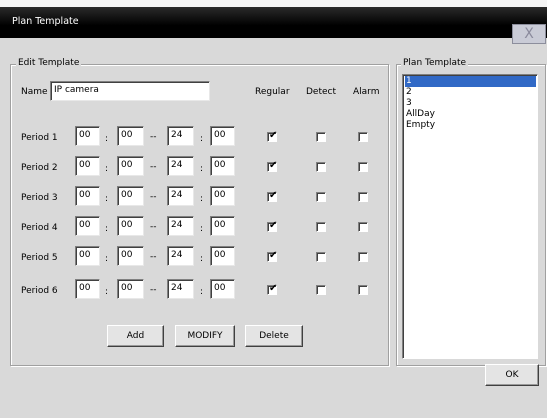 This screenshot has height=418, width=547. Describe the element at coordinates (470, 92) in the screenshot. I see `plan-list-item: 2` at that location.